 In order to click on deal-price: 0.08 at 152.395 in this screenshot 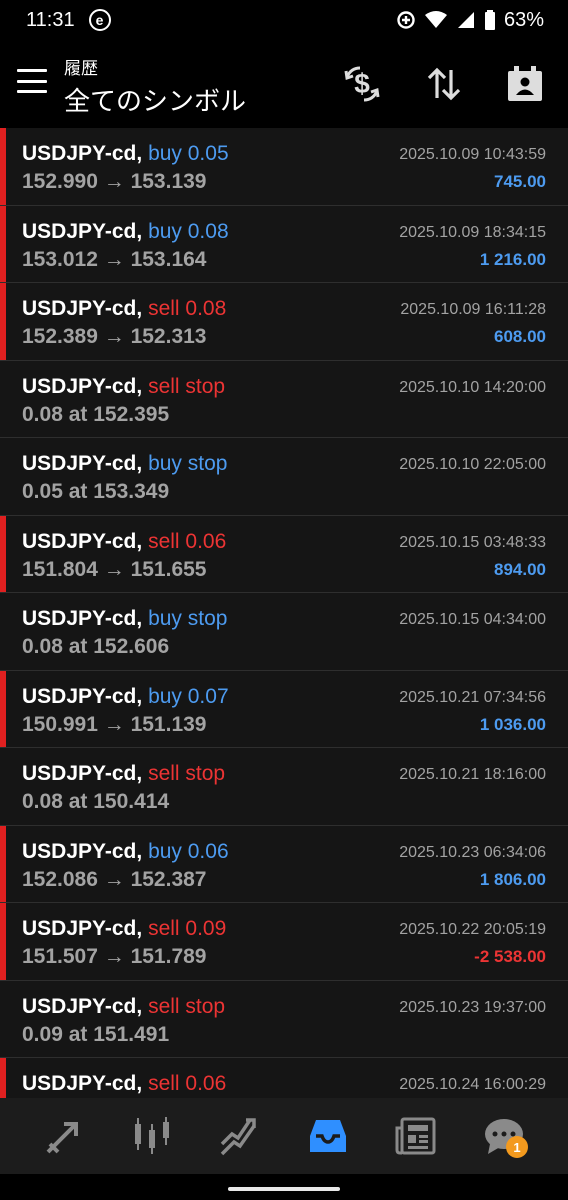, I will do `click(96, 414)`.